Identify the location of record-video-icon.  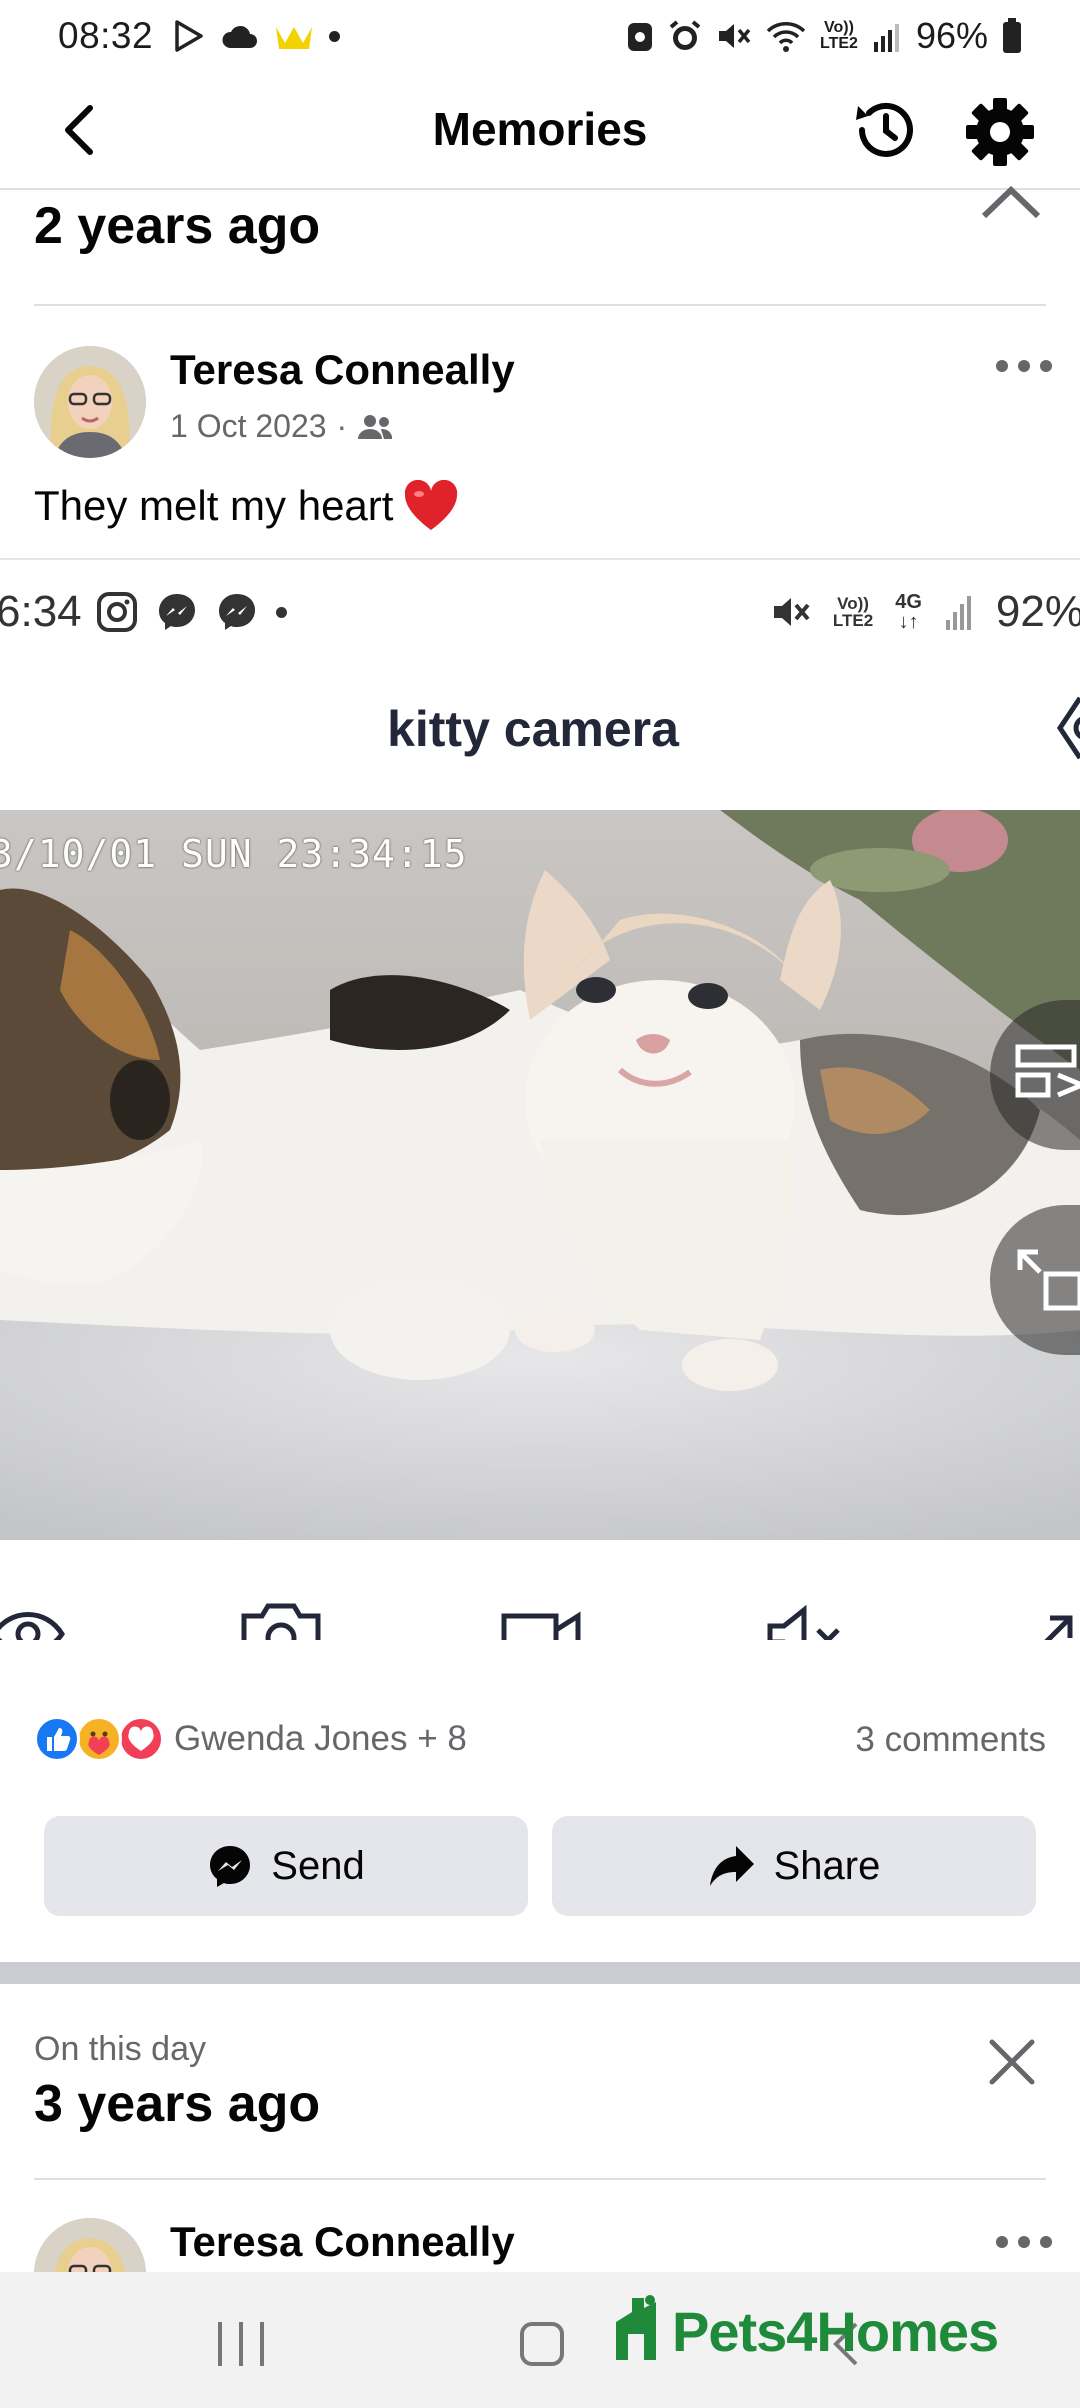
(541, 1625).